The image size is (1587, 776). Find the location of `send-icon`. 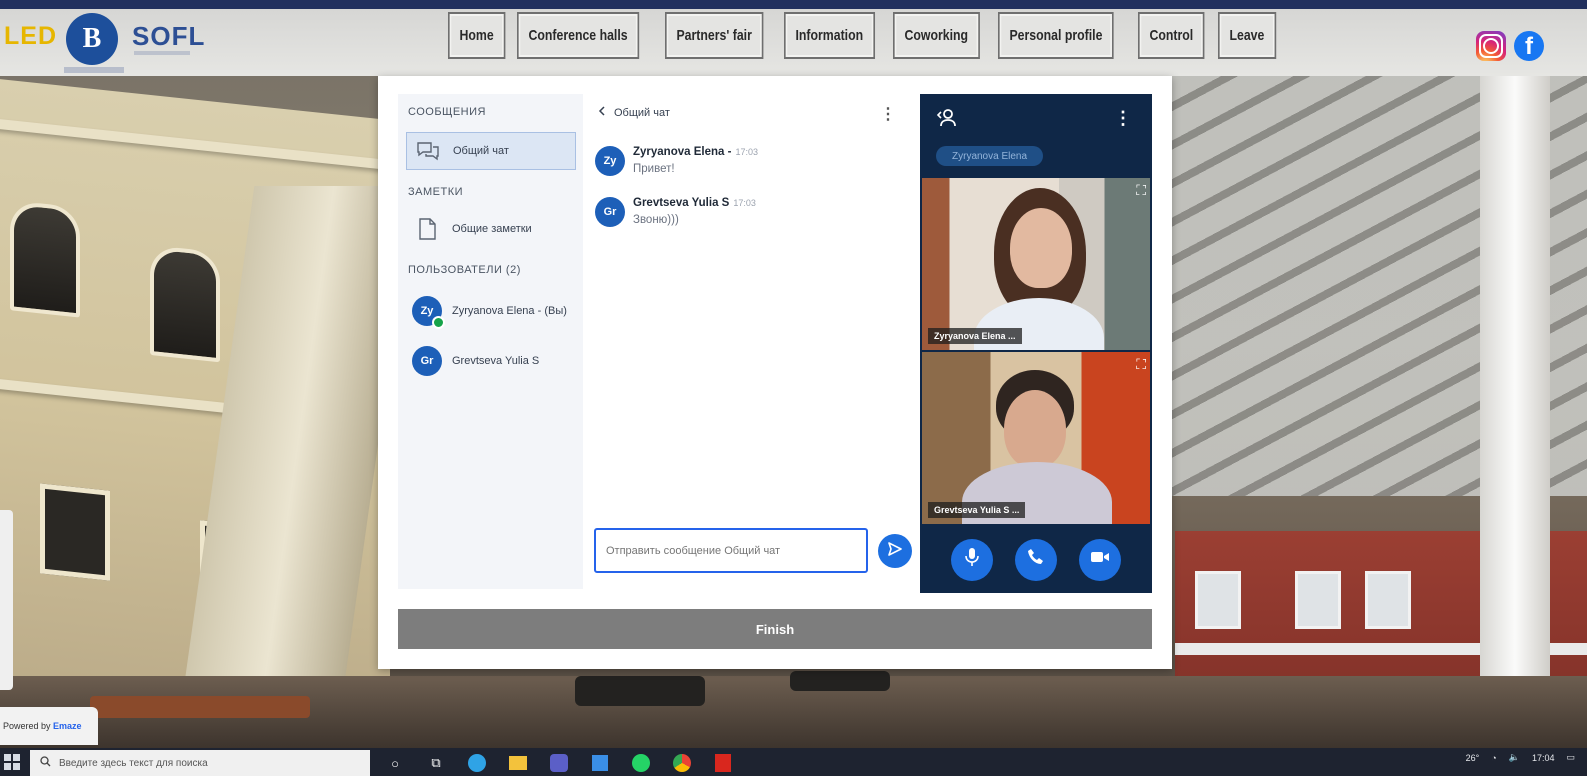

send-icon is located at coordinates (895, 551).